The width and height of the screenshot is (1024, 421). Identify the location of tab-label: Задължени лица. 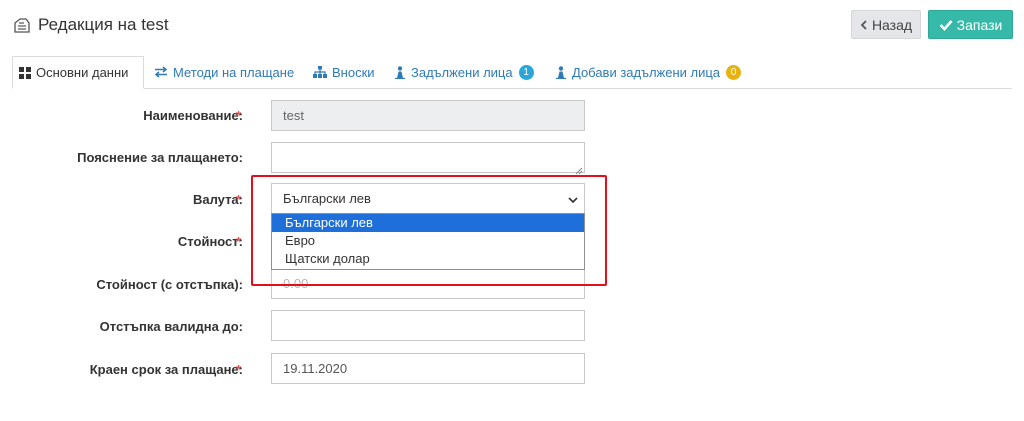
(462, 72).